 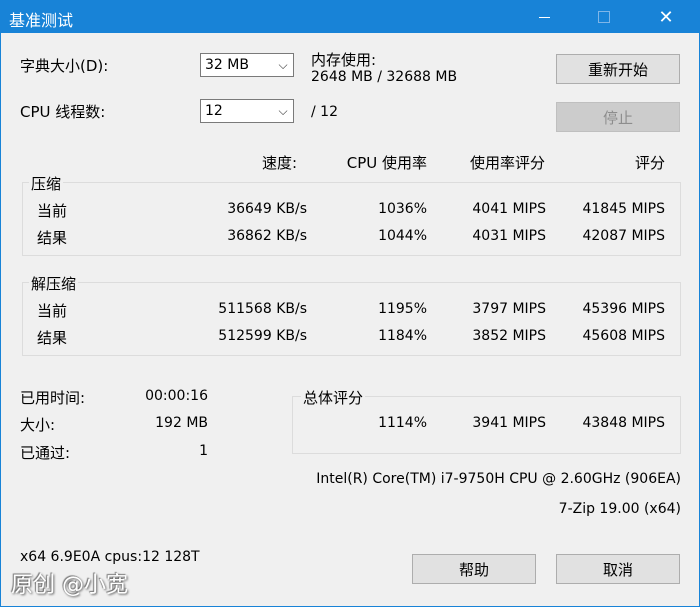 What do you see at coordinates (402, 236) in the screenshot?
I see `compress-result-cpu: 1044%` at bounding box center [402, 236].